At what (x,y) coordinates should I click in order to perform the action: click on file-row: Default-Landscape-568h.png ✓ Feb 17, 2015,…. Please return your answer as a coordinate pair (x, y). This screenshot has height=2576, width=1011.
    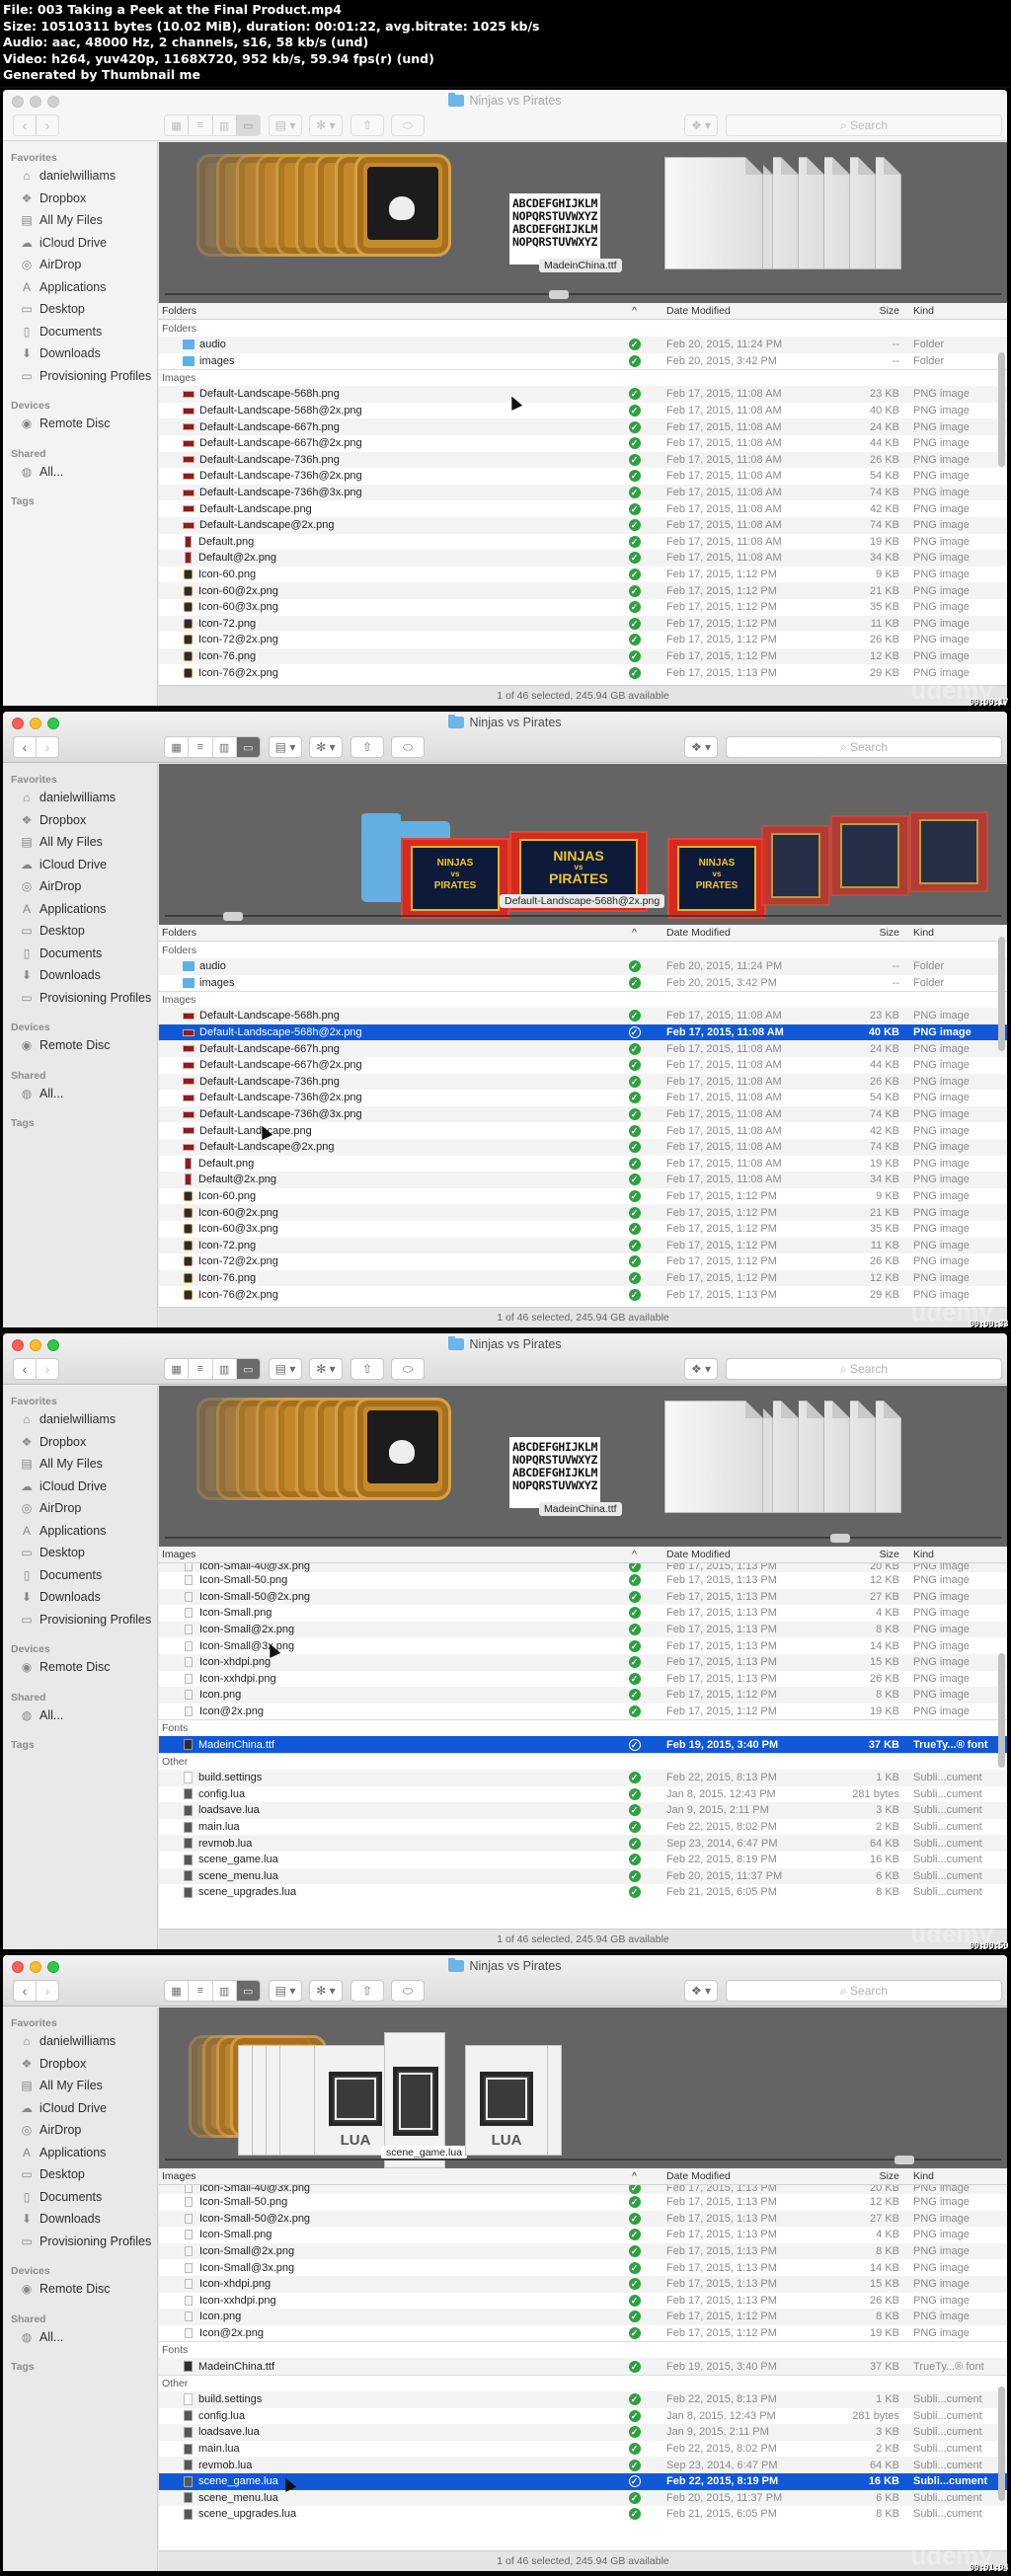
    Looking at the image, I should click on (583, 394).